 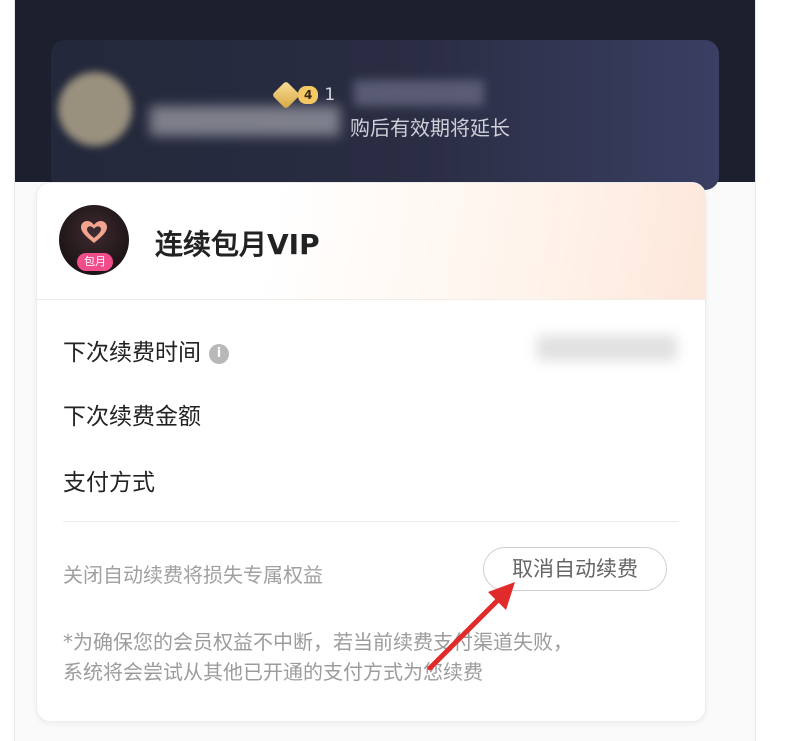 I want to click on cancel-auto-renew-button: 取消自动续费, so click(x=575, y=569).